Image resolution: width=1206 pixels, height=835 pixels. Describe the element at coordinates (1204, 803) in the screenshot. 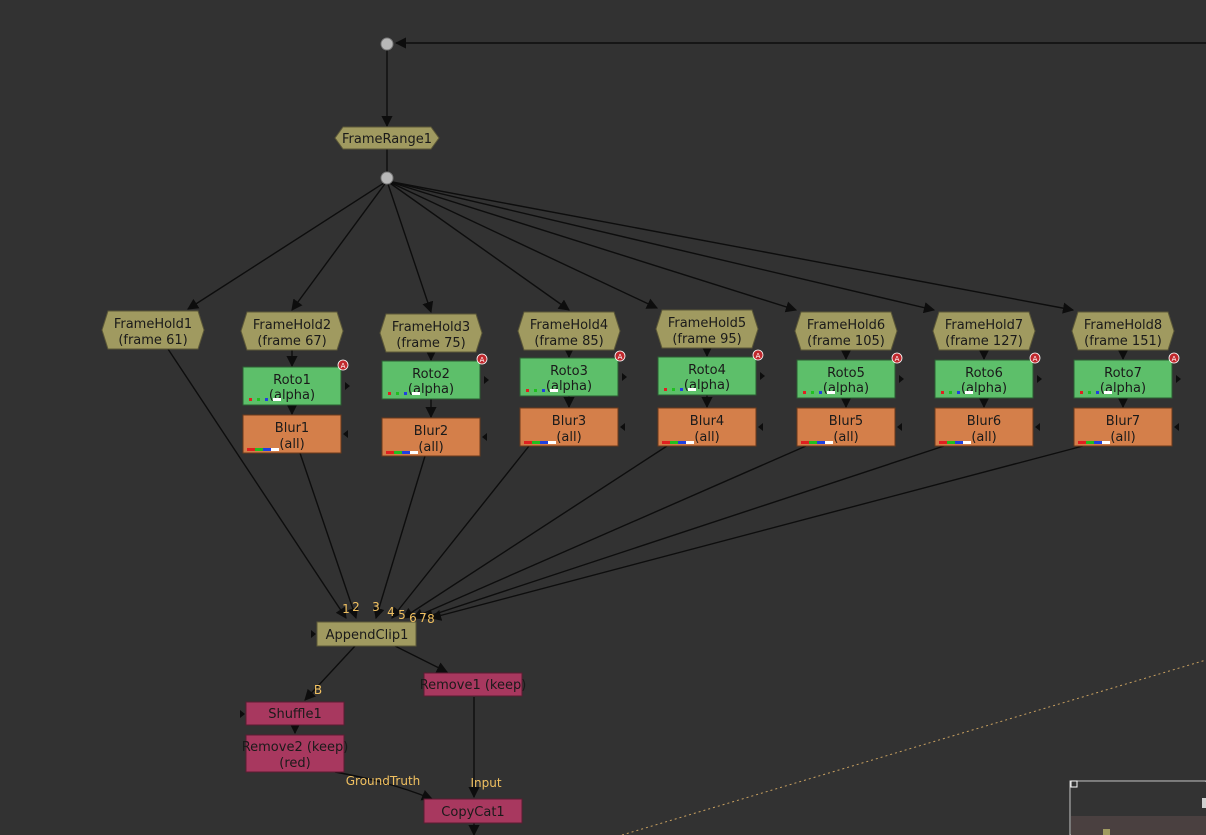

I see `navigator-viewport` at that location.